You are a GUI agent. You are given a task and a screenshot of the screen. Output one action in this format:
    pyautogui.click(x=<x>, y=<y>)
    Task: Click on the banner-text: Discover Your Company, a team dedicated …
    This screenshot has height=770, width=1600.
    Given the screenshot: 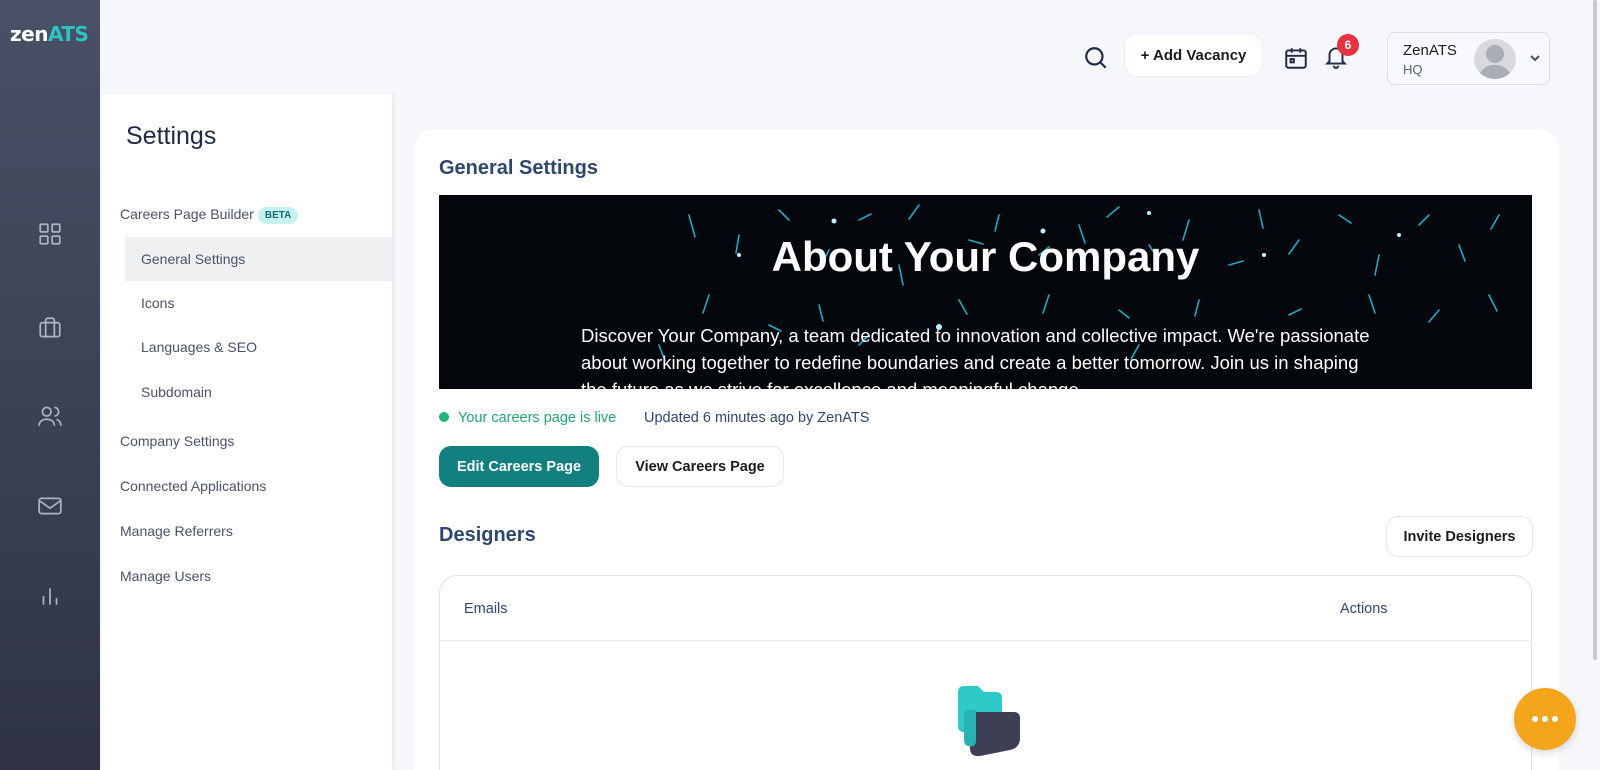 What is the action you would take?
    pyautogui.click(x=975, y=357)
    